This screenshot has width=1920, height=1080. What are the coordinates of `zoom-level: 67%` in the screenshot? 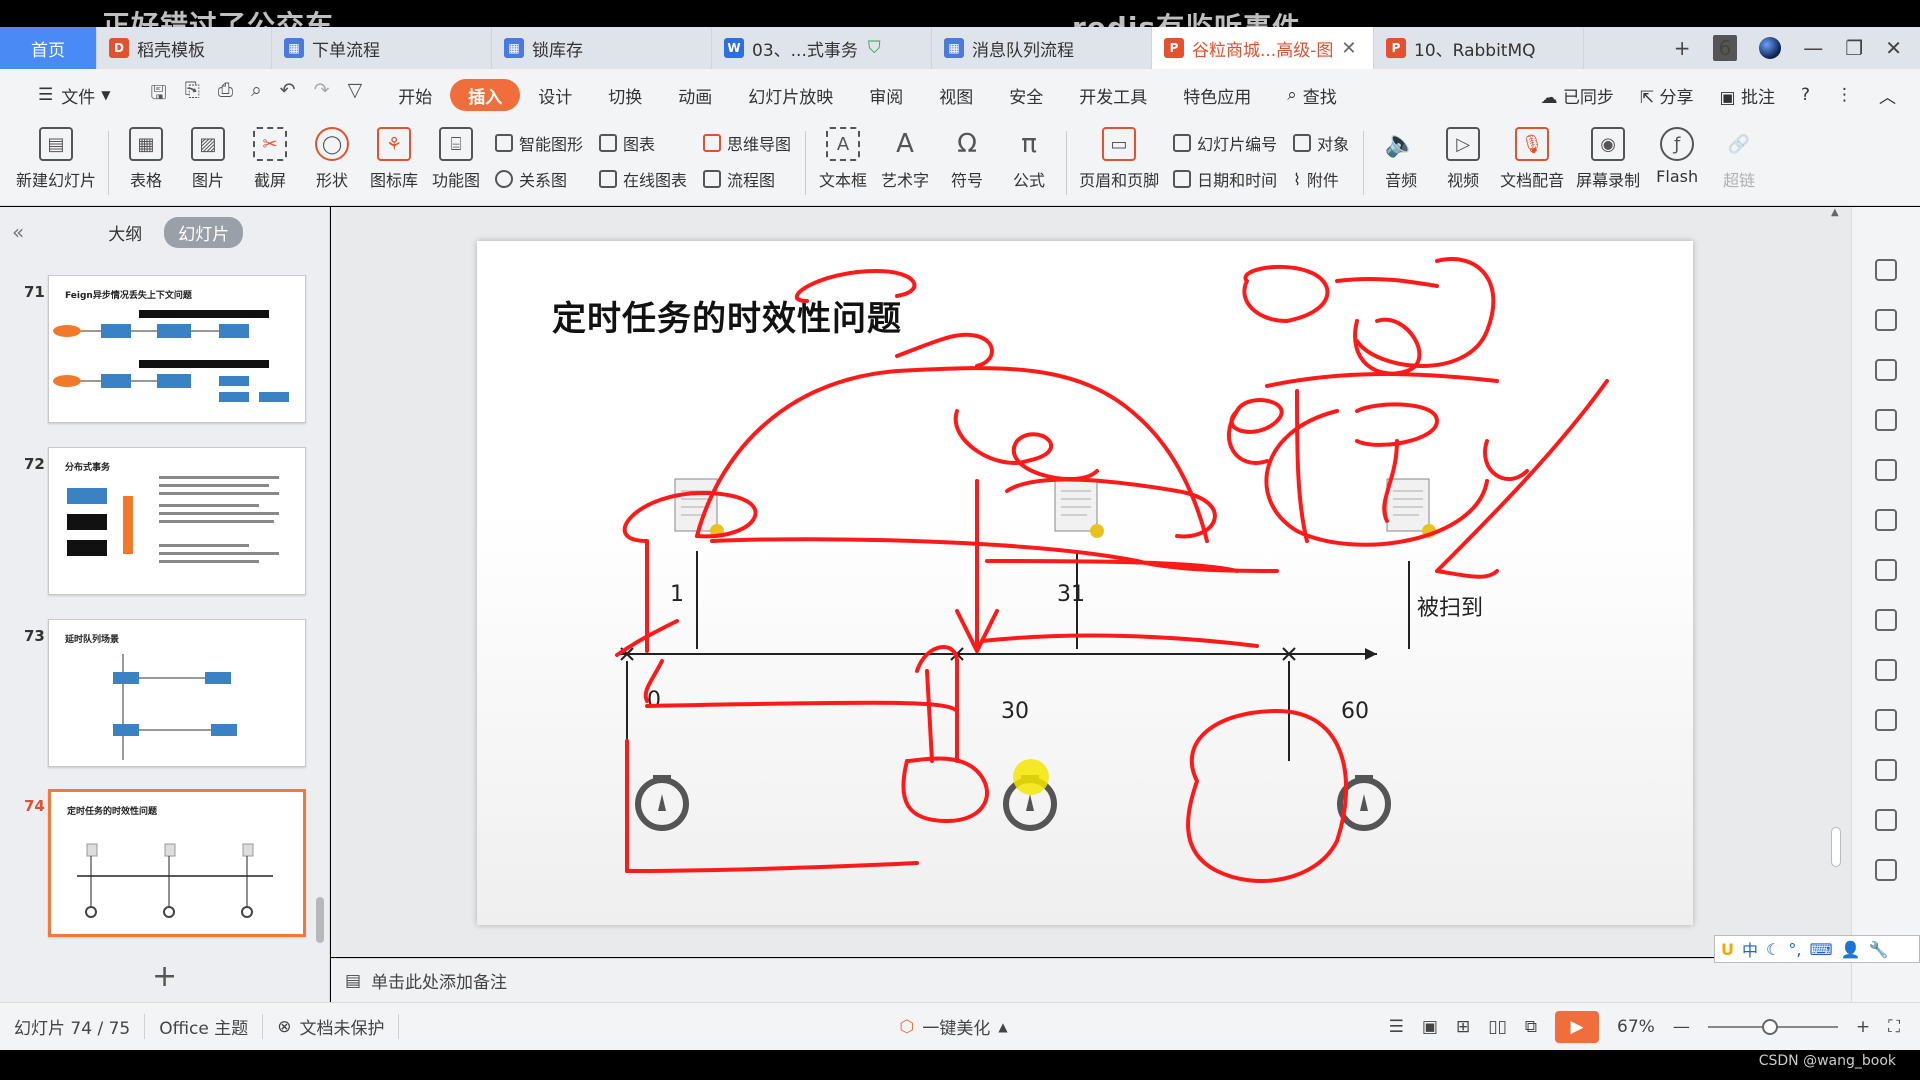 It's located at (1636, 1027).